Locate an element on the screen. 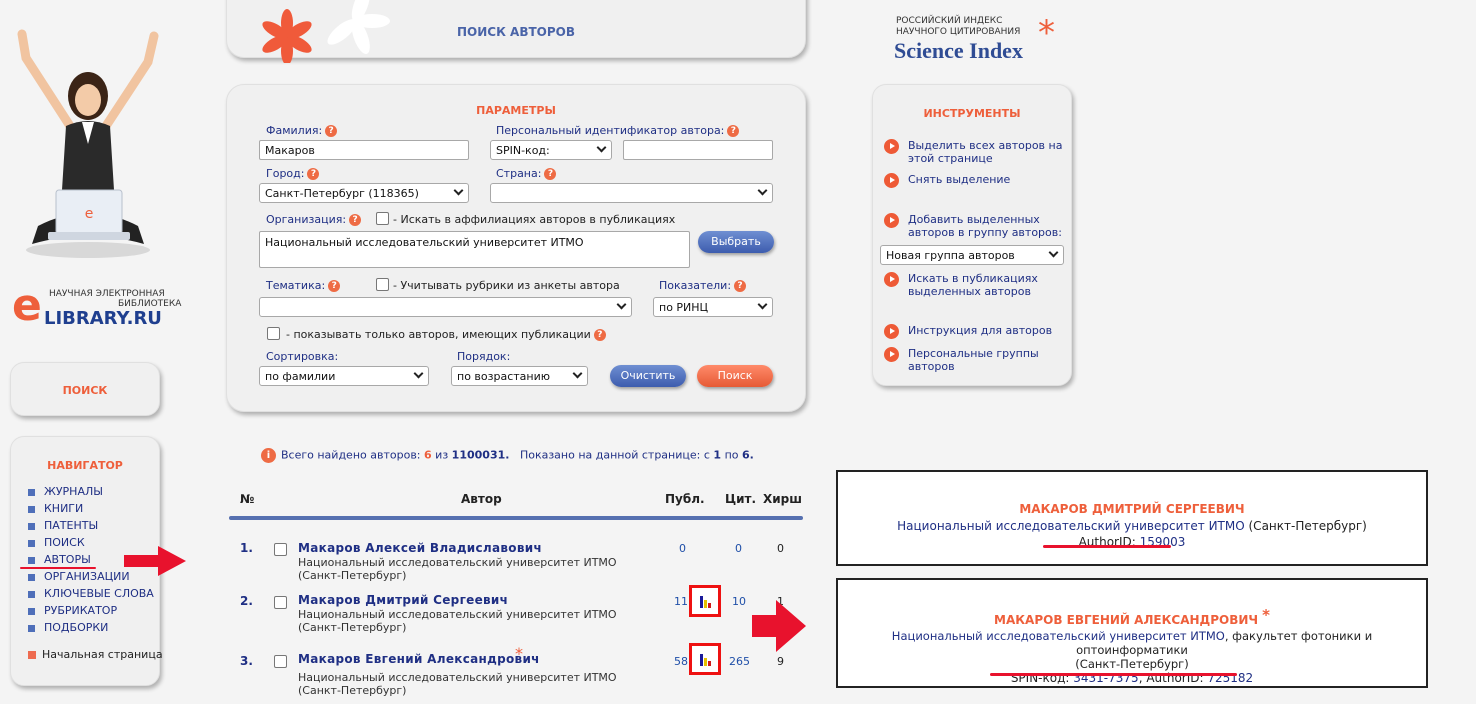  pubs-count: 11 is located at coordinates (675, 601).